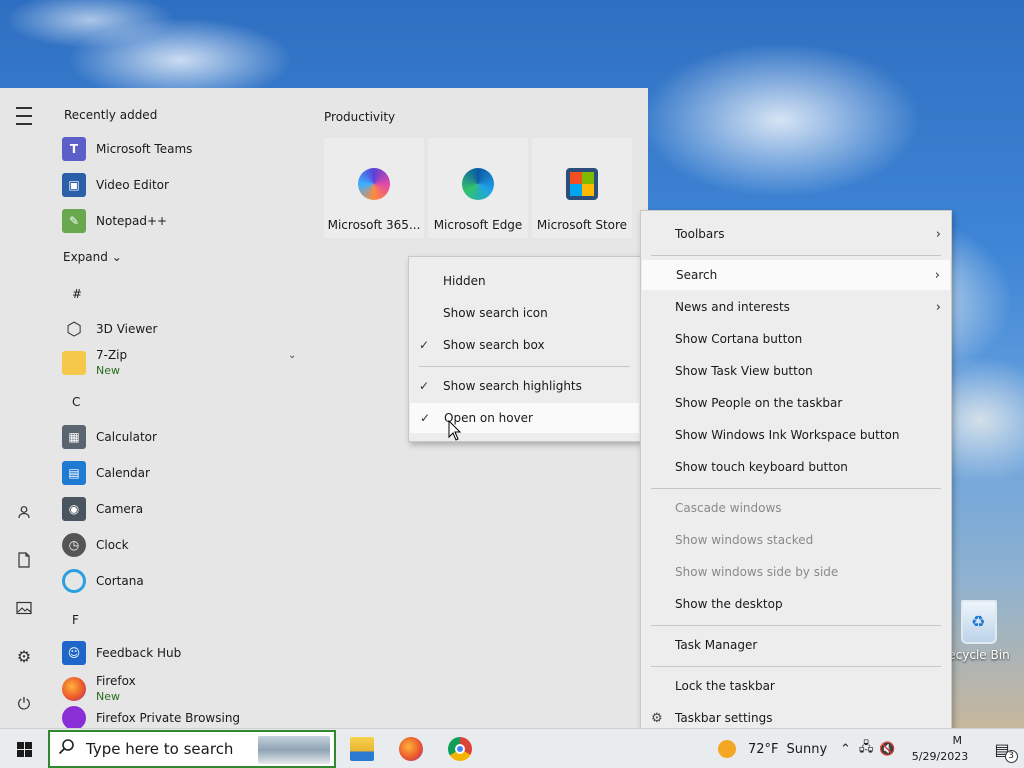  Describe the element at coordinates (160, 749) in the screenshot. I see `search-placeholder: Type here to search` at that location.